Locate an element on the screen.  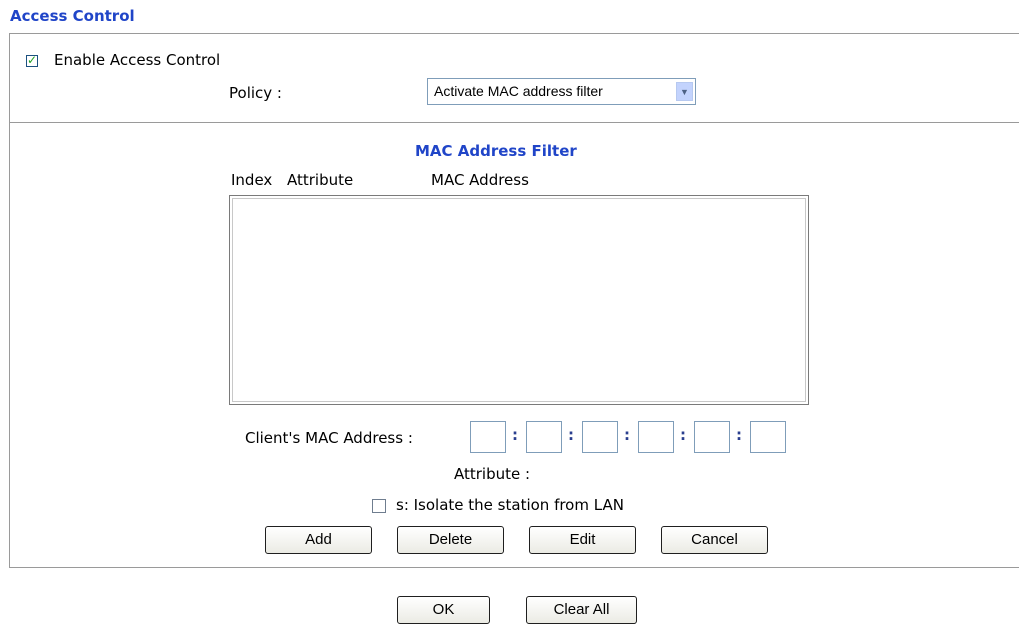
mac-octet-5-input is located at coordinates (712, 437).